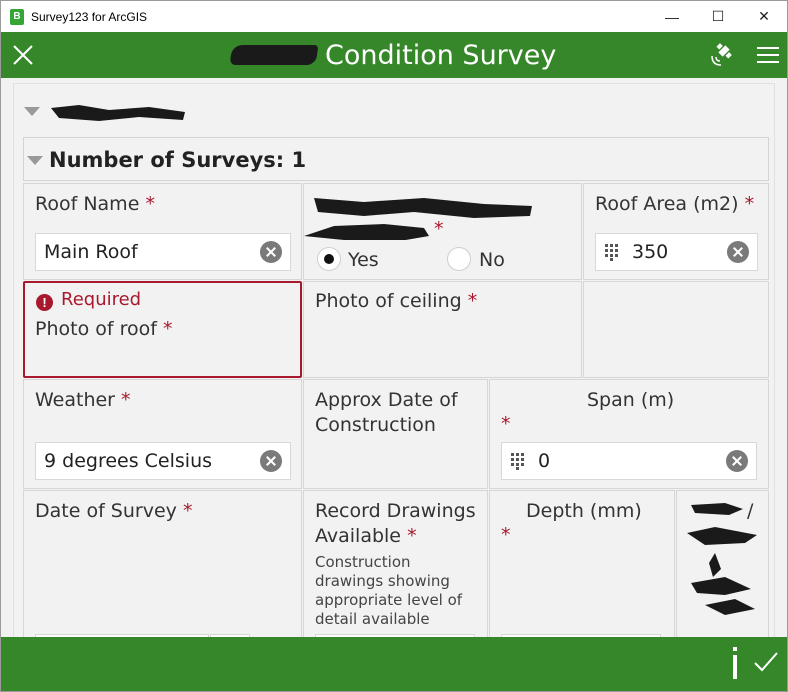 This screenshot has width=788, height=692. I want to click on roof-area-label: Roof Area (m2), so click(667, 204).